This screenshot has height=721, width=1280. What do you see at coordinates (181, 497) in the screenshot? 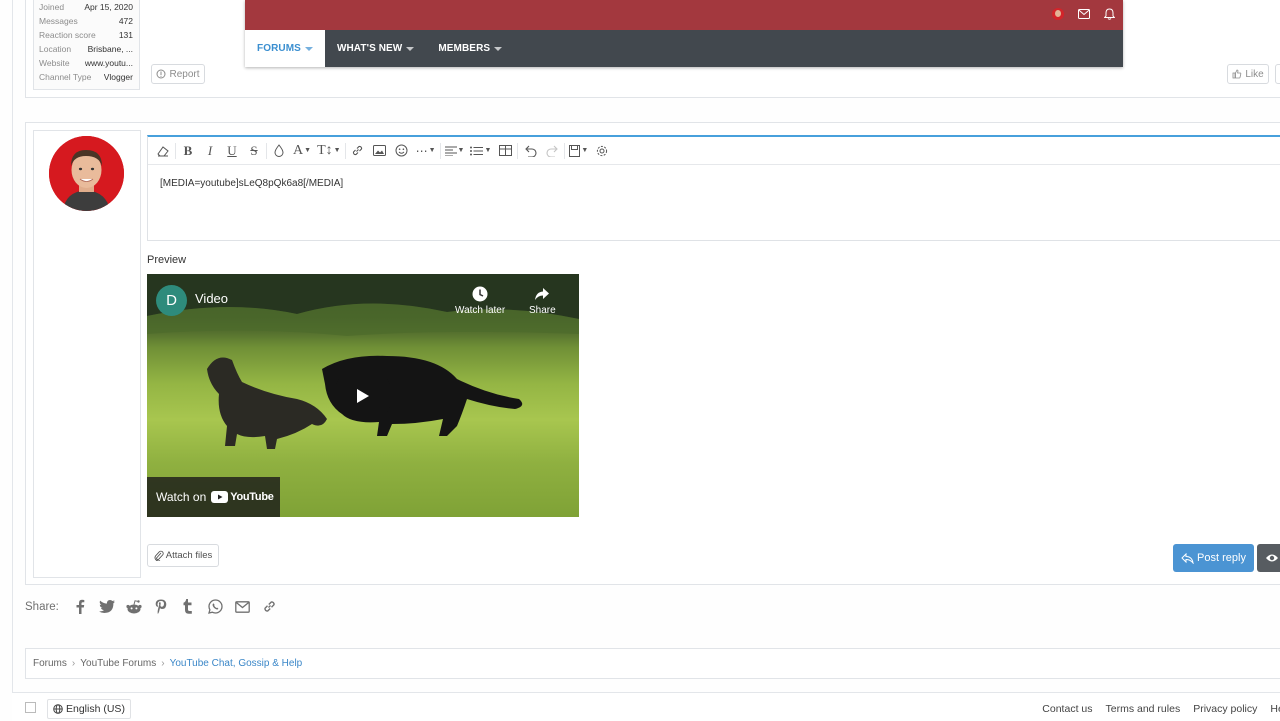
I see `watch-on-label: Watch on` at bounding box center [181, 497].